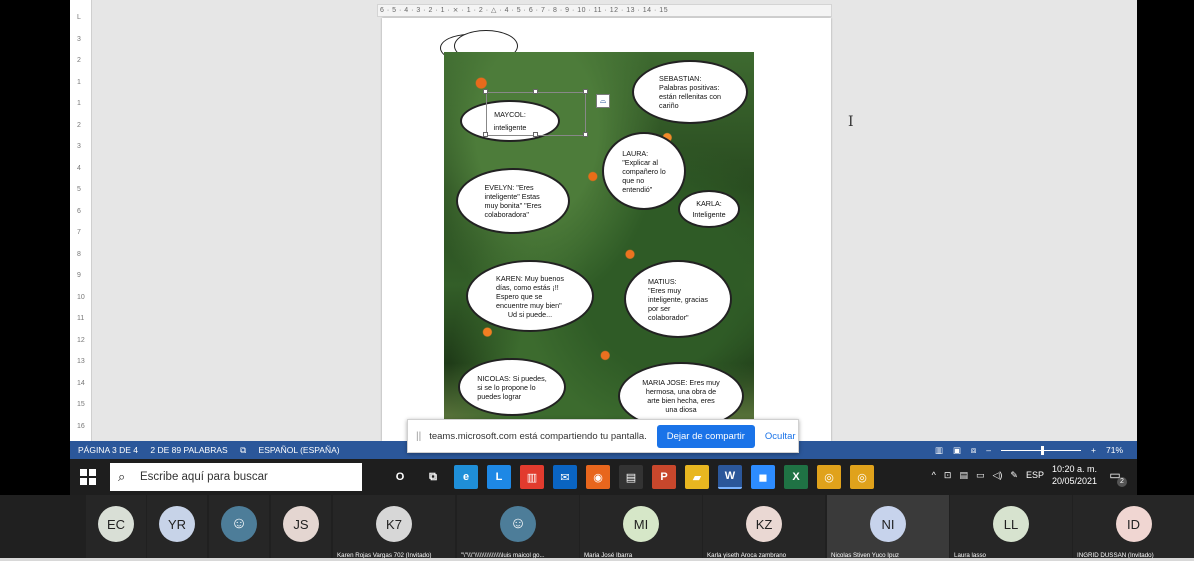 This screenshot has height=561, width=1194. Describe the element at coordinates (635, 153) in the screenshot. I see `bubble-text: LAURA:` at that location.